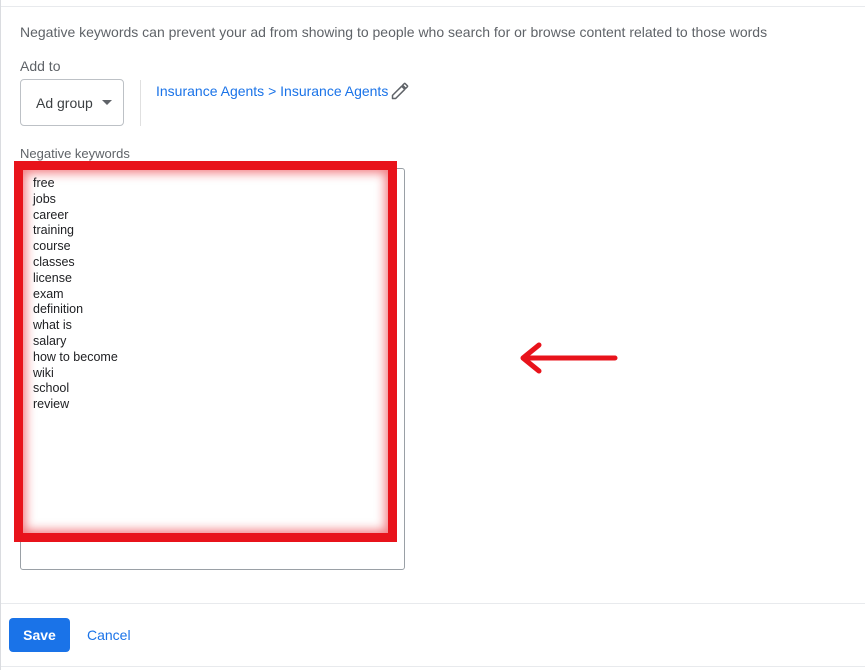  Describe the element at coordinates (433, 603) in the screenshot. I see `footer-divider` at that location.